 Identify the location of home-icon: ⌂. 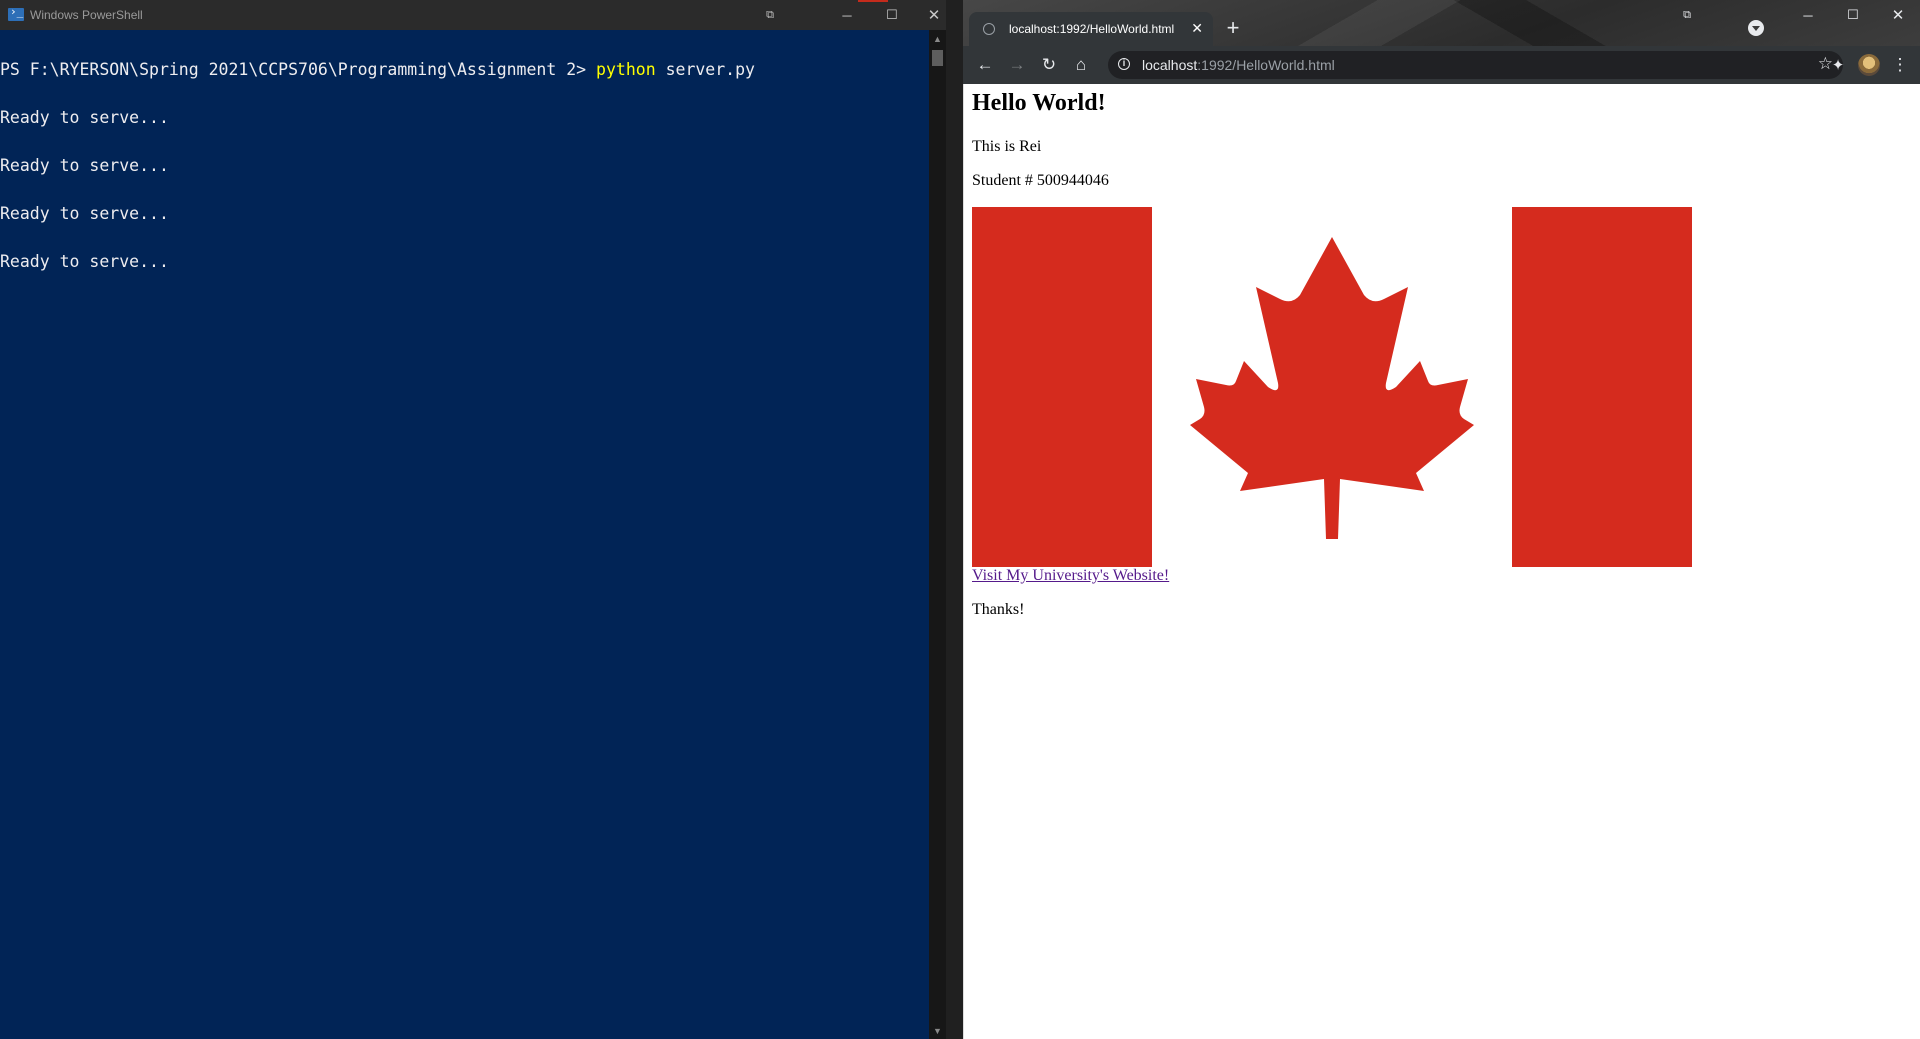
(1081, 65).